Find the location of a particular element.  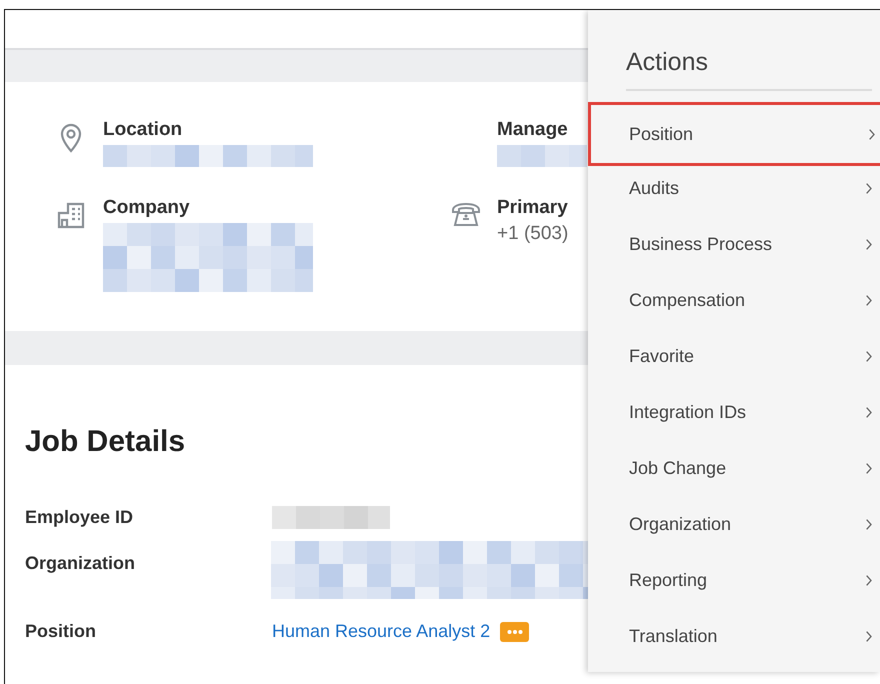

field-label: Employee ID is located at coordinates (79, 517).